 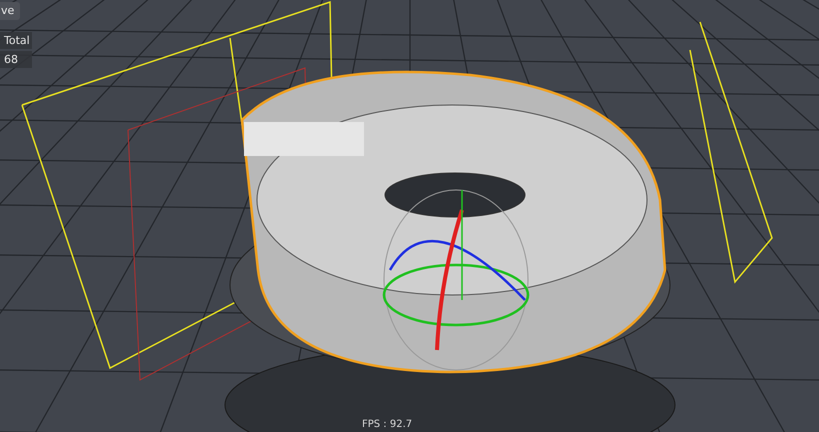 What do you see at coordinates (16, 40) in the screenshot?
I see `stats-label: Total` at bounding box center [16, 40].